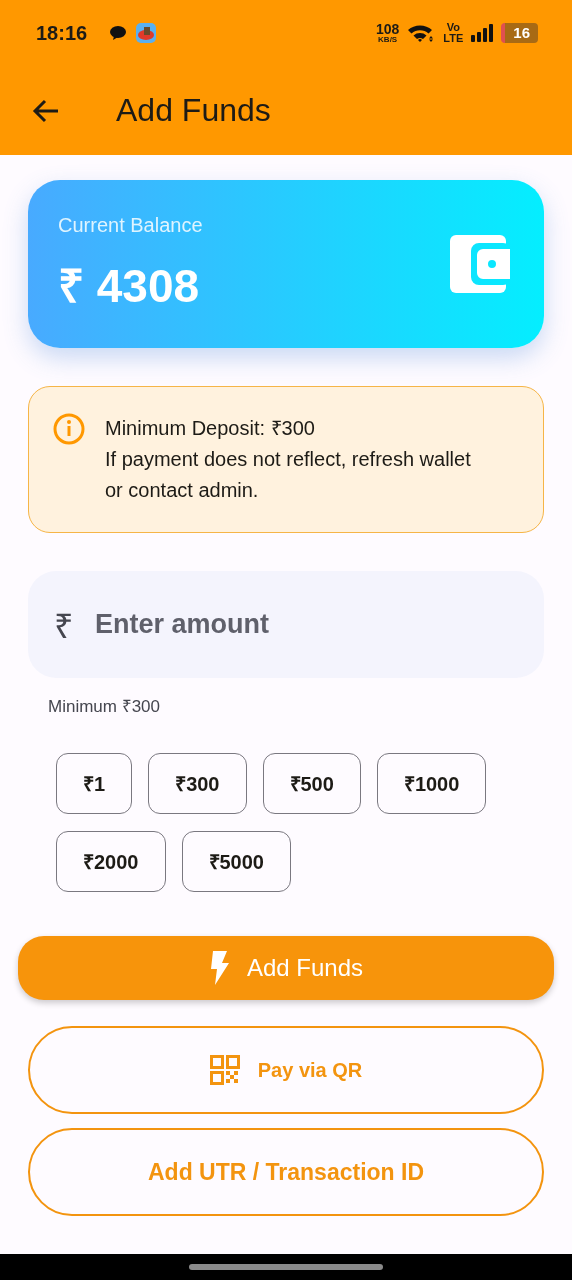  Describe the element at coordinates (94, 783) in the screenshot. I see `amount-chip: ₹1` at that location.